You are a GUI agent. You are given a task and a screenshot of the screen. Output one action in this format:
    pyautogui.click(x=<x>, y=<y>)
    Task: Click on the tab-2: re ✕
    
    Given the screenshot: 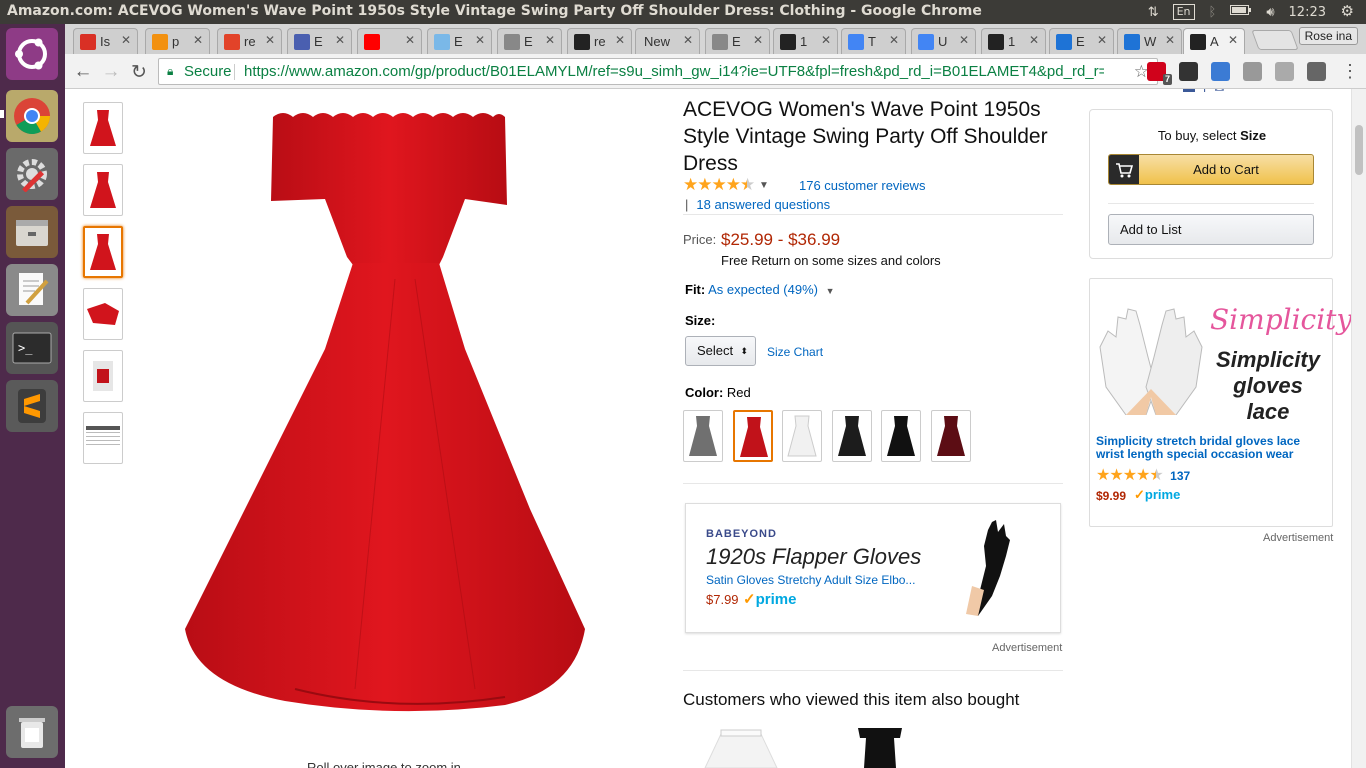 What is the action you would take?
    pyautogui.click(x=249, y=41)
    